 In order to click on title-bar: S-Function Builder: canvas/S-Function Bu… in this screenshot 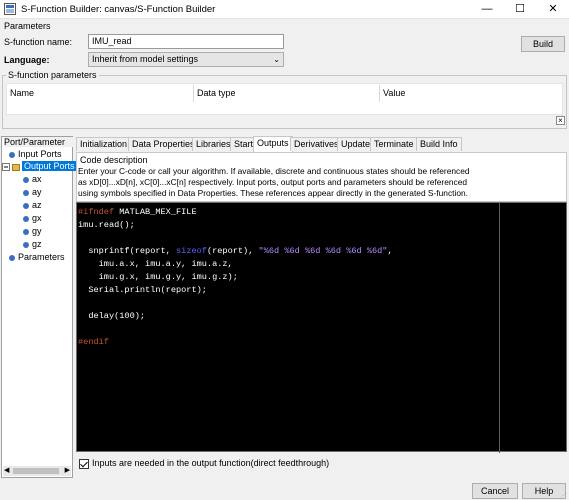, I will do `click(284, 9)`.